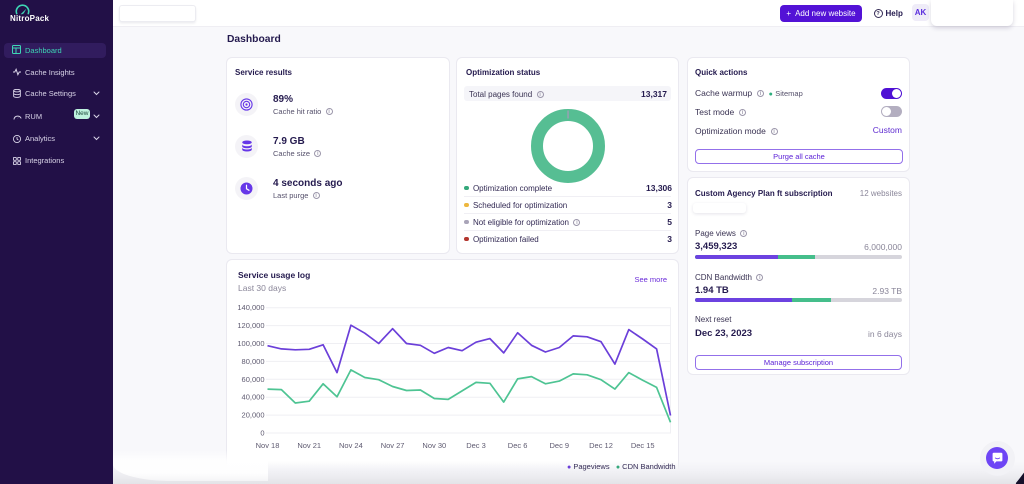 The width and height of the screenshot is (1024, 484). Describe the element at coordinates (476, 445) in the screenshot. I see `svg-text: Dec 3` at that location.